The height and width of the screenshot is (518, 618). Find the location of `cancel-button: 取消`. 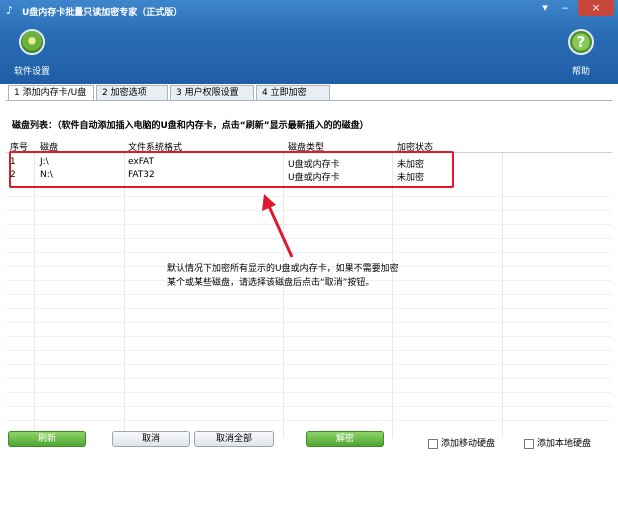

cancel-button: 取消 is located at coordinates (151, 439).